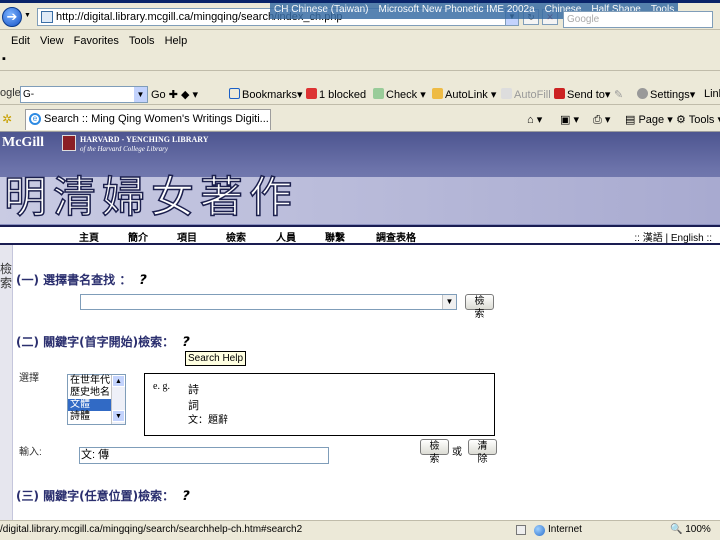 This screenshot has width=720, height=540. I want to click on send-icon, so click(559, 93).